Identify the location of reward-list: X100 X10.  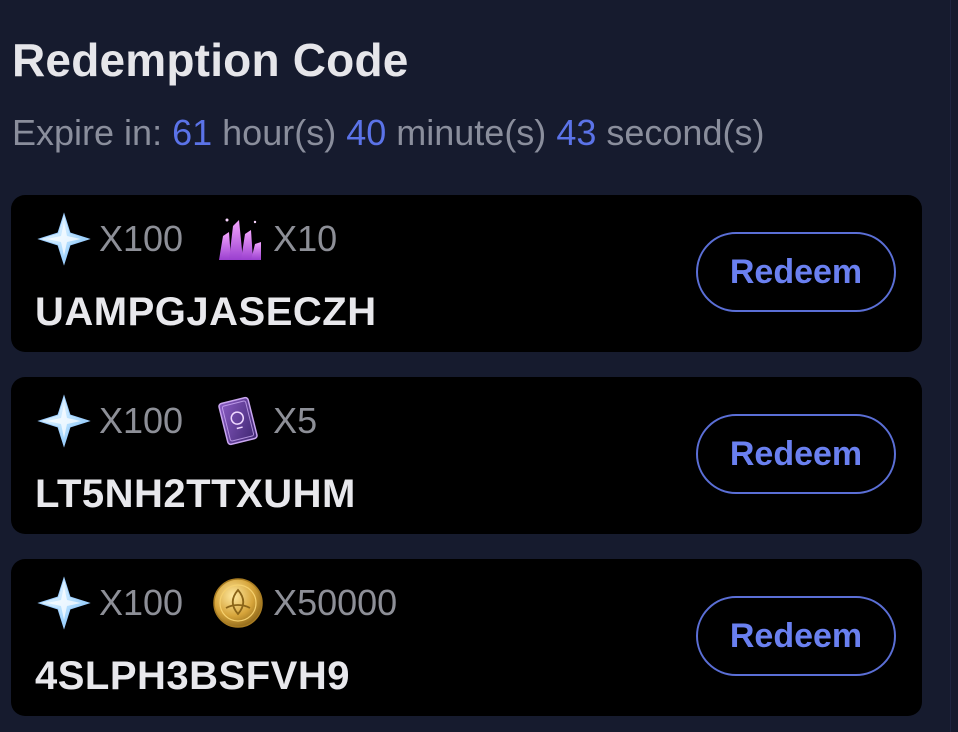
(201, 239).